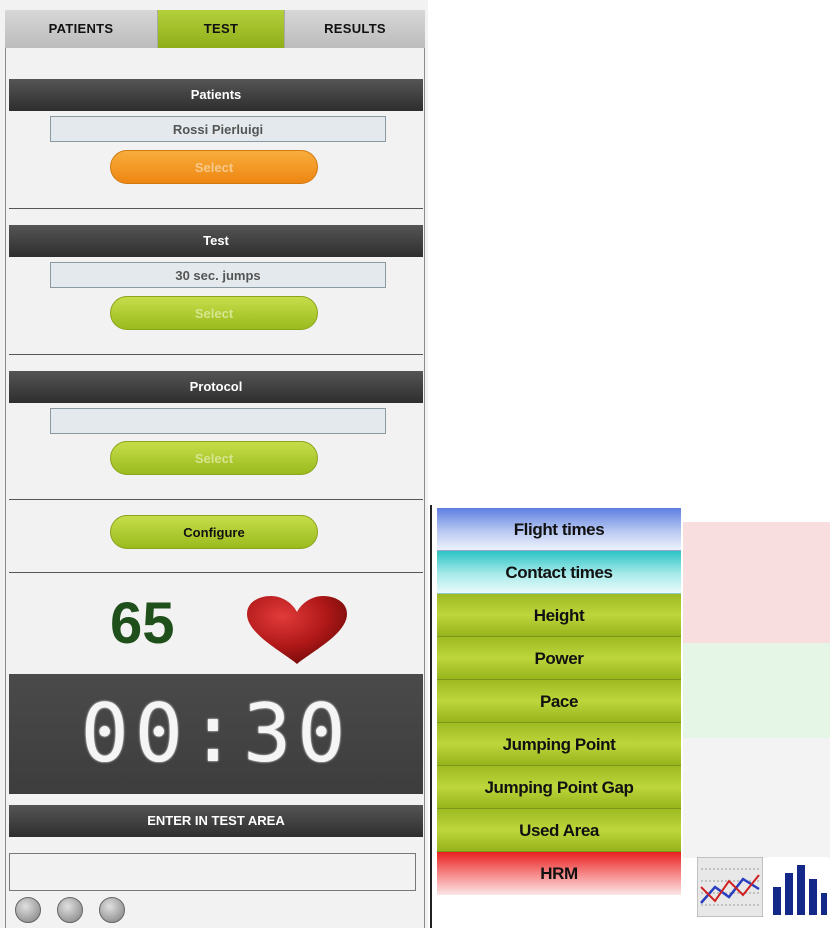  Describe the element at coordinates (214, 167) in the screenshot. I see `select-patient-button: Select` at that location.